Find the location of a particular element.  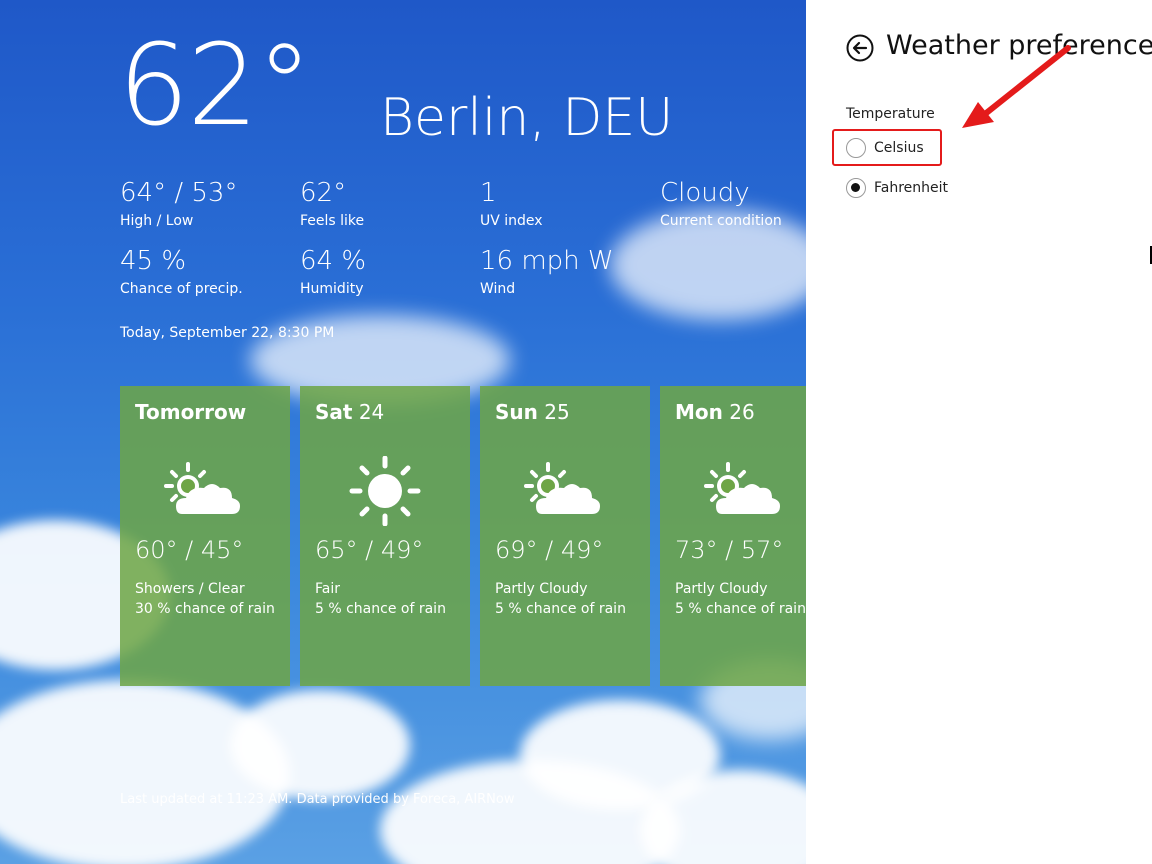

stat-value: 64° / 53° is located at coordinates (179, 193).